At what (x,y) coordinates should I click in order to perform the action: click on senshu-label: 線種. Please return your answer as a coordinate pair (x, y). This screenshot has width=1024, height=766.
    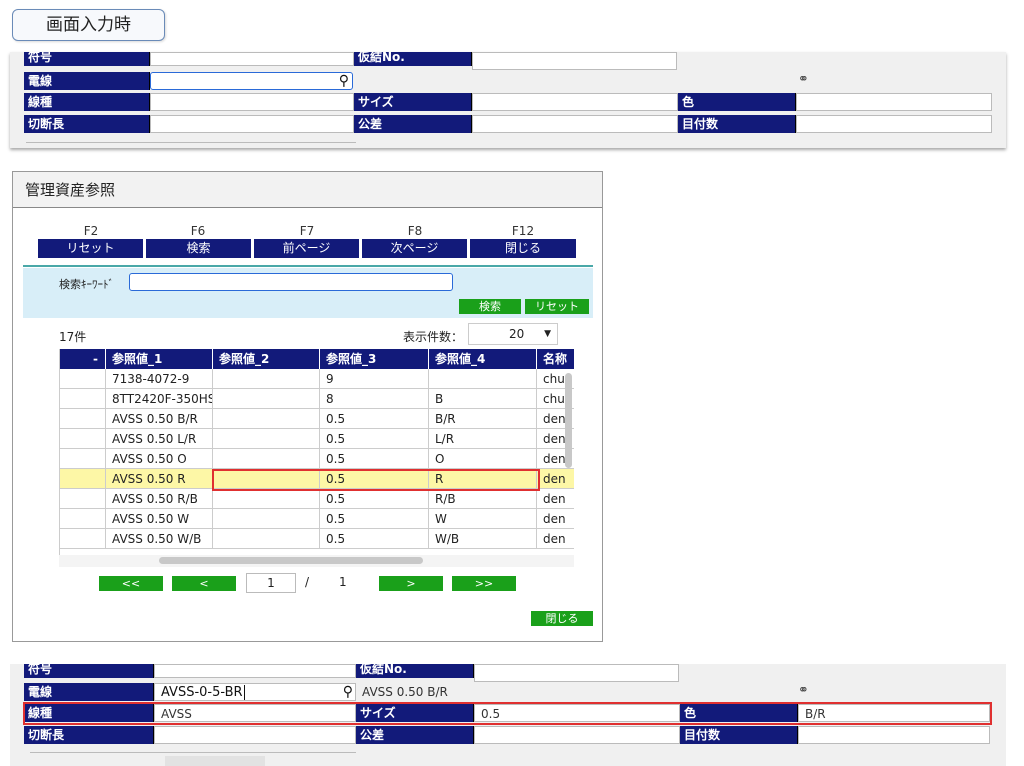
    Looking at the image, I should click on (87, 102).